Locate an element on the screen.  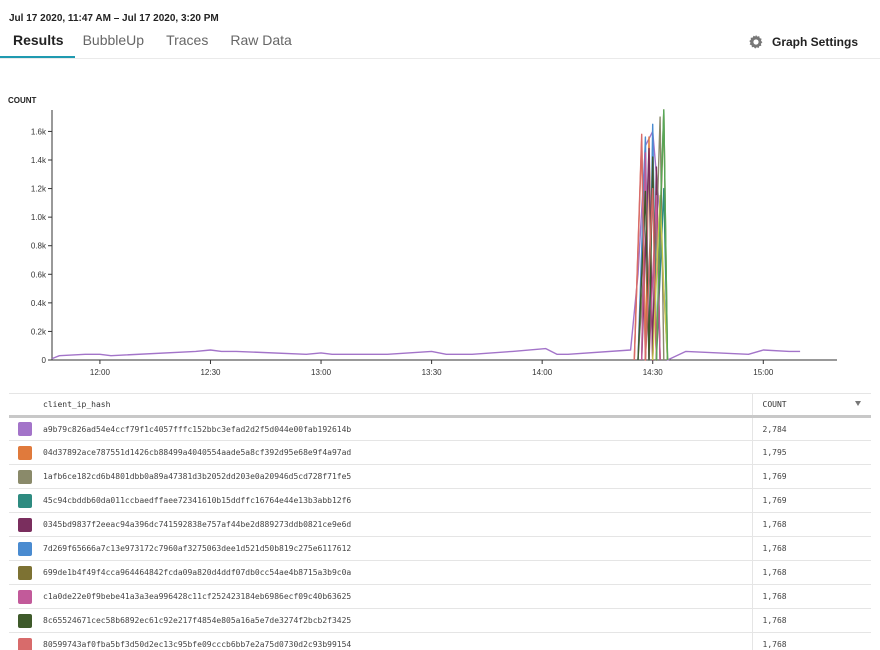
graph-settings-label: Graph Settings is located at coordinates (814, 42).